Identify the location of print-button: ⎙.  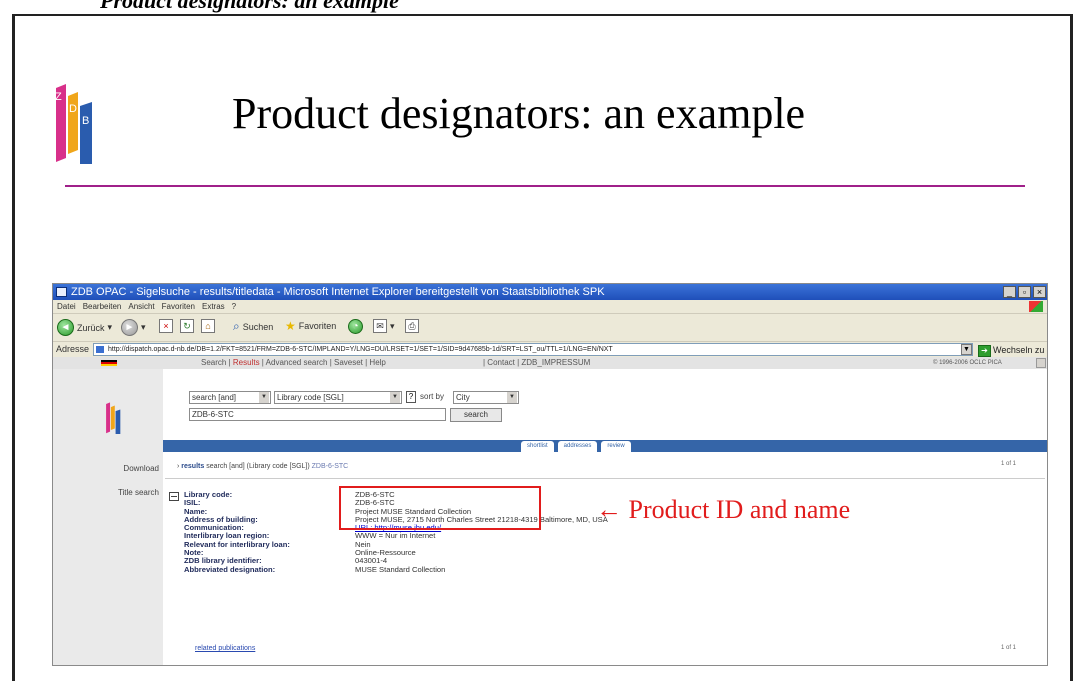
(412, 326).